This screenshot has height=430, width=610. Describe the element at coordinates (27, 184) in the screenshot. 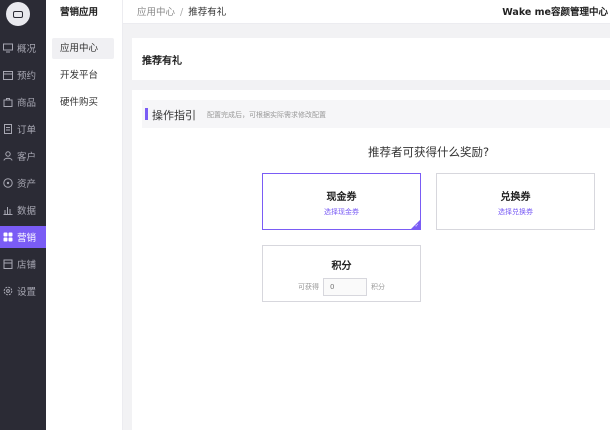

I see `sidebar-item-label: 资产` at that location.